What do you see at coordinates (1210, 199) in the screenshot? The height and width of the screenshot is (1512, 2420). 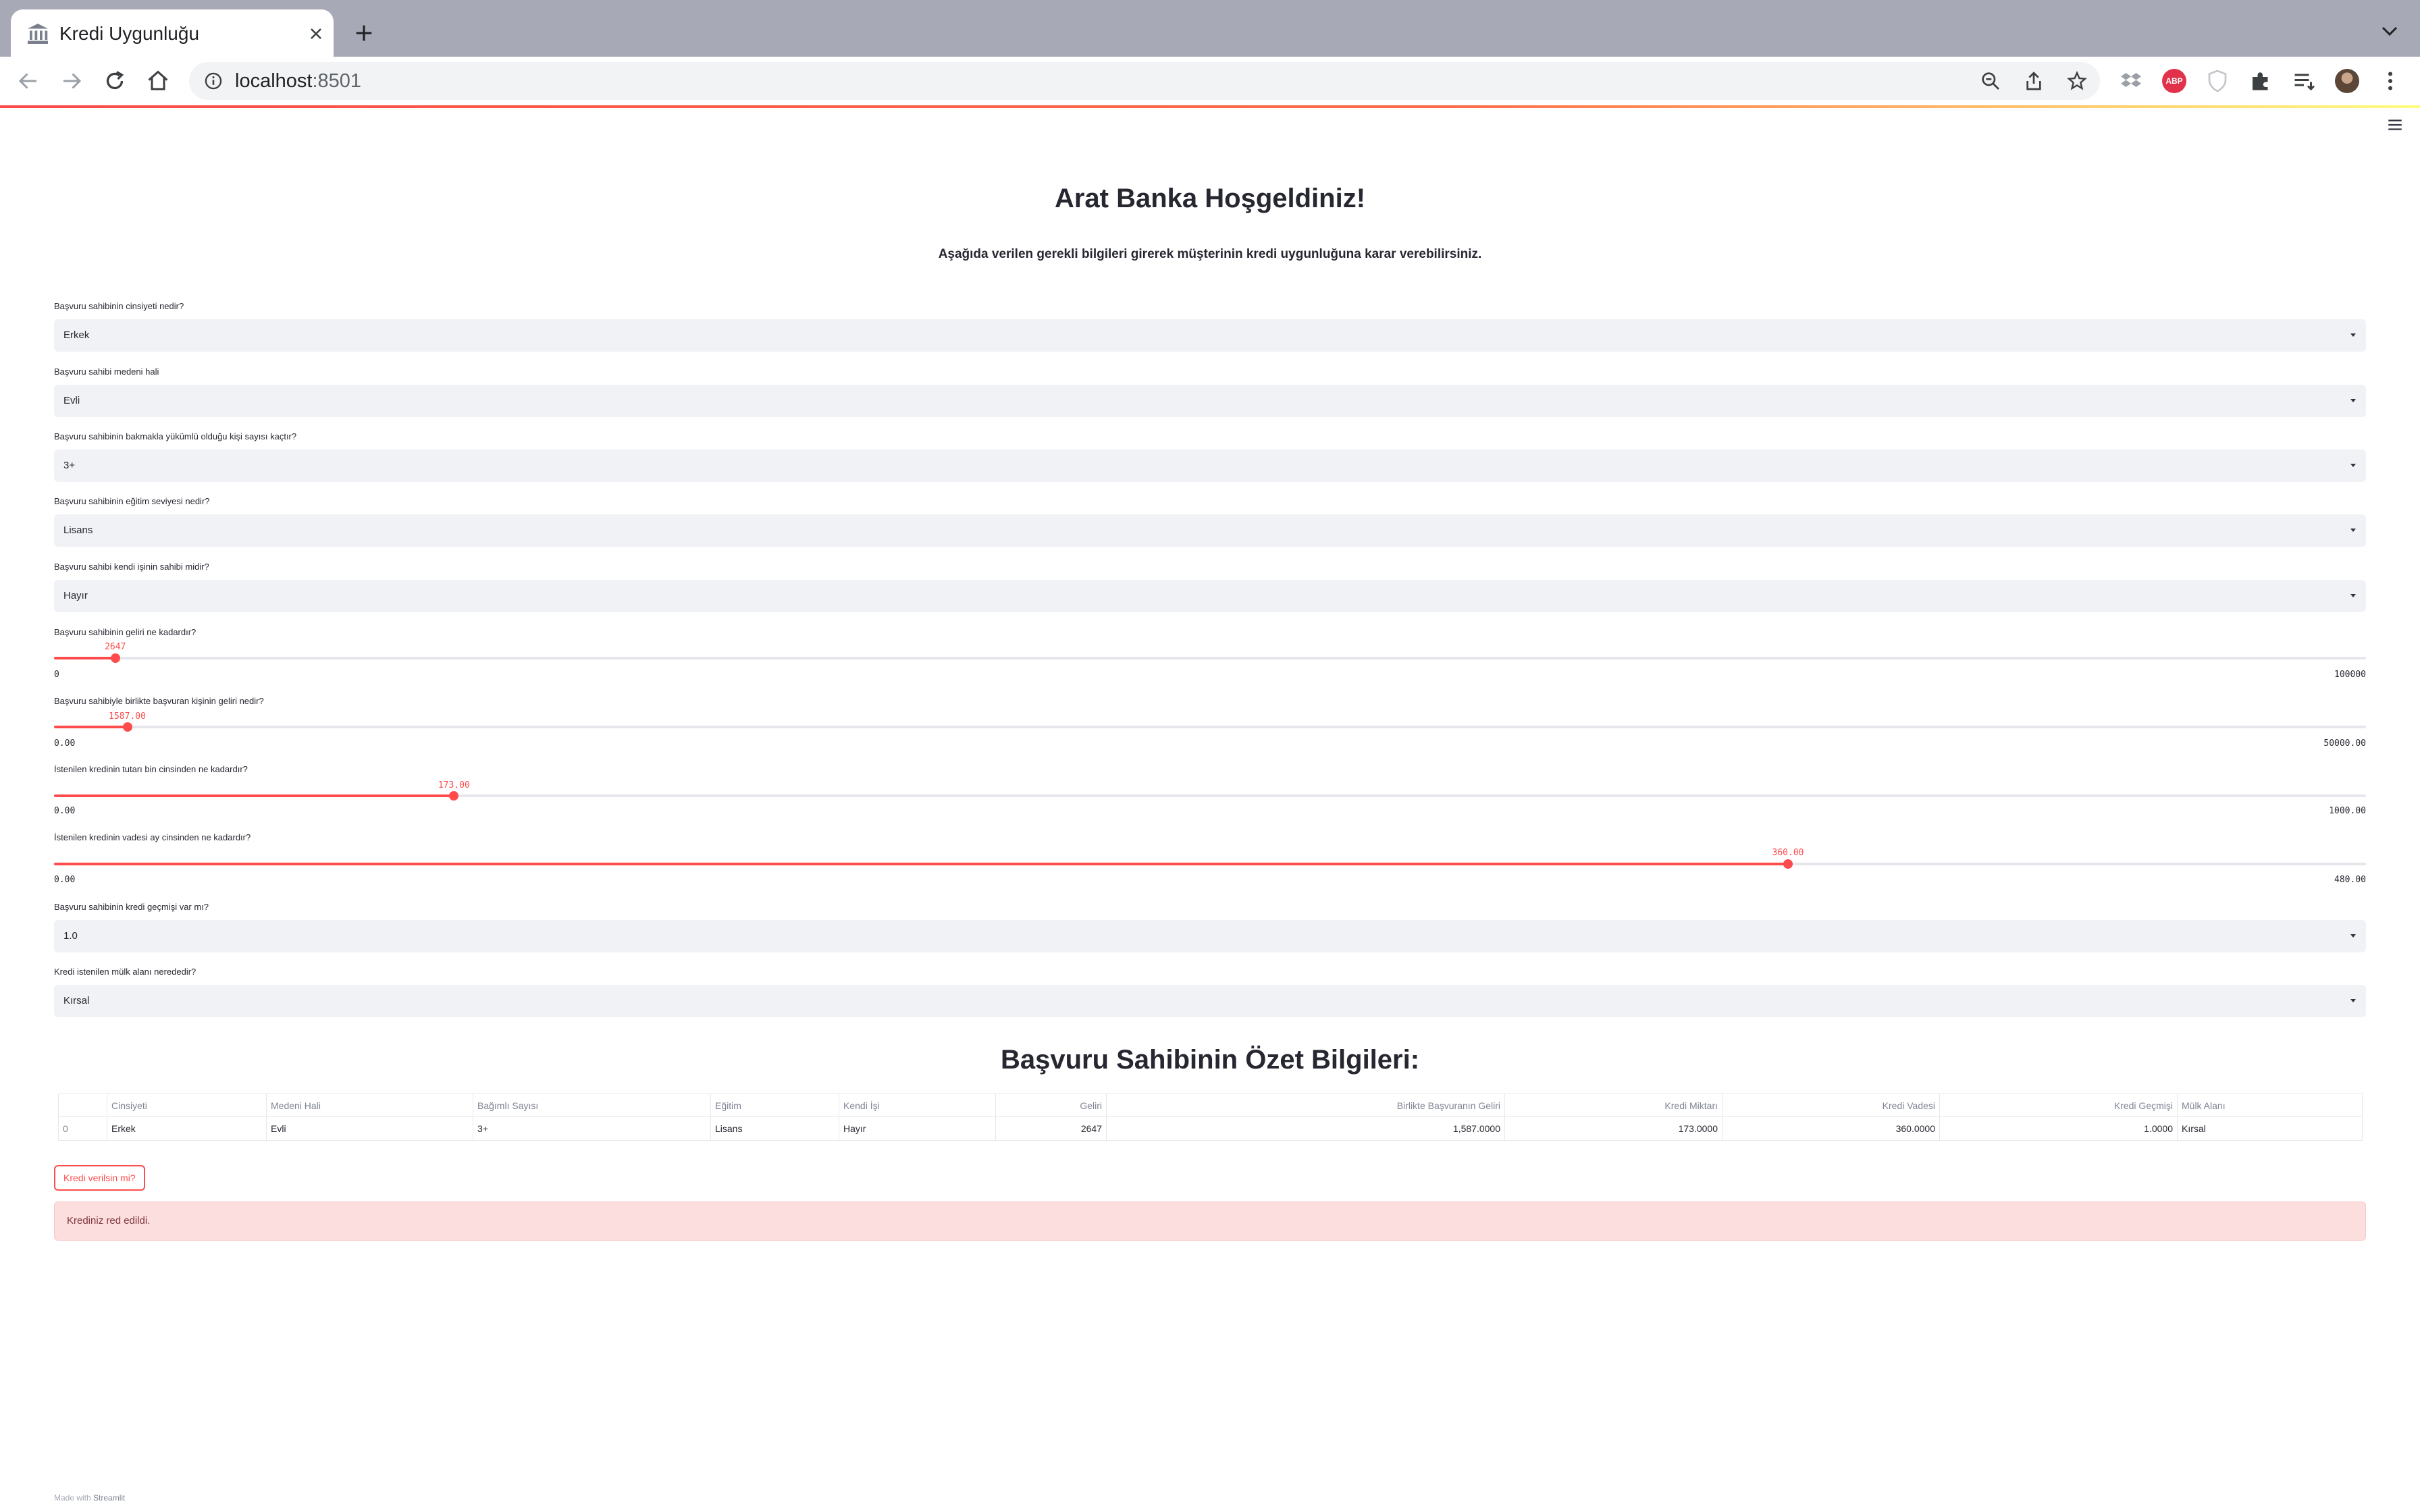 I see `page-title: Arat Banka Hoşgeldiniz!` at bounding box center [1210, 199].